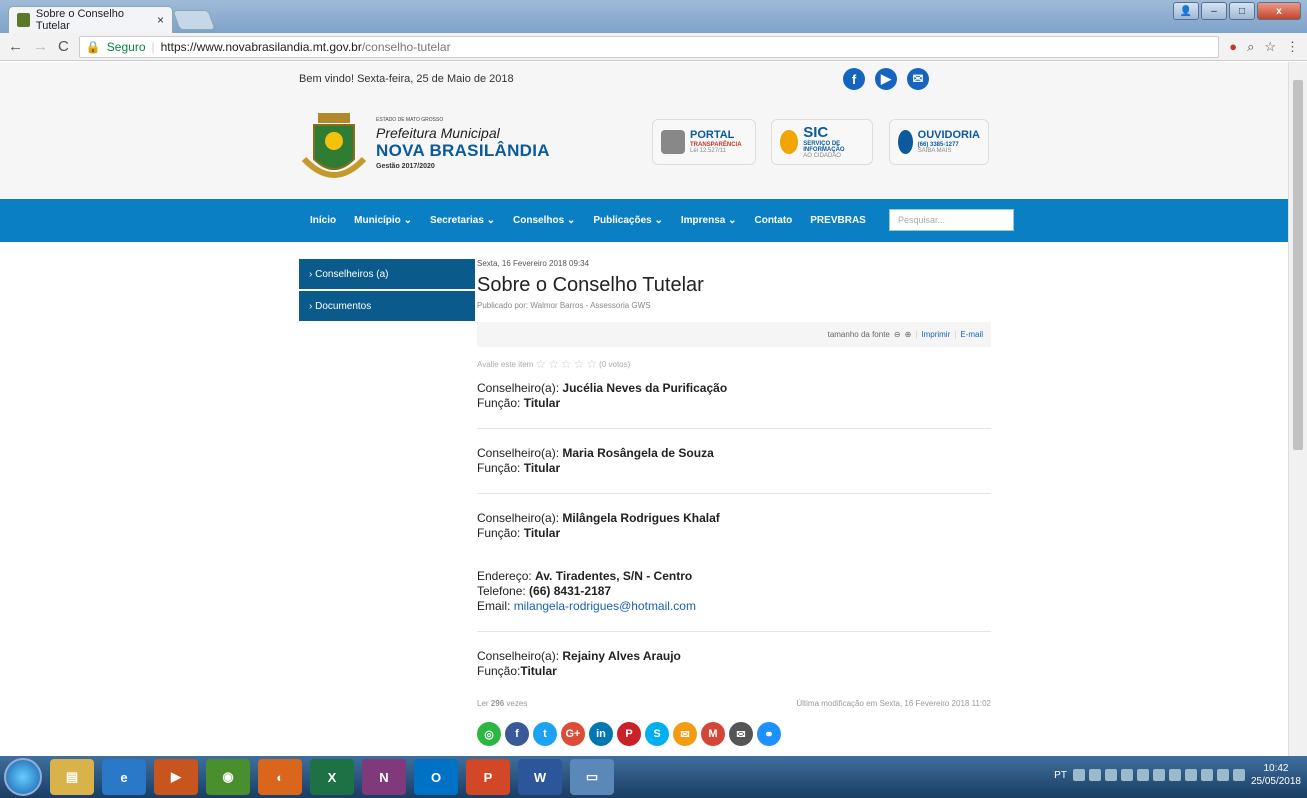 Image resolution: width=1307 pixels, height=798 pixels. I want to click on city-crest-icon, so click(334, 148).